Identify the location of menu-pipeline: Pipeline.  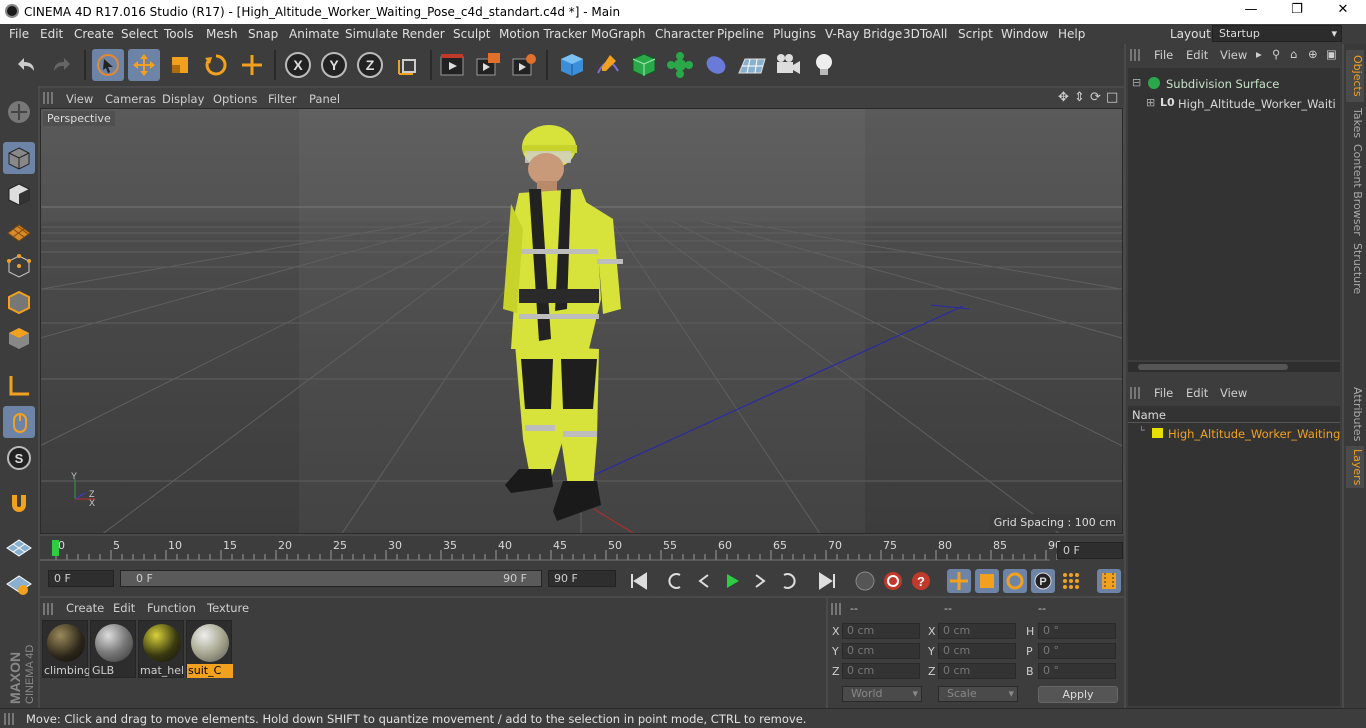
(740, 34).